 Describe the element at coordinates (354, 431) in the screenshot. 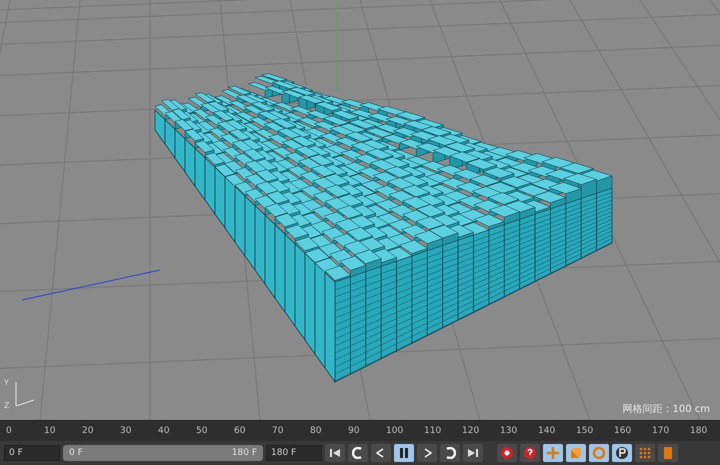

I see `frame-tick-label: 90` at that location.